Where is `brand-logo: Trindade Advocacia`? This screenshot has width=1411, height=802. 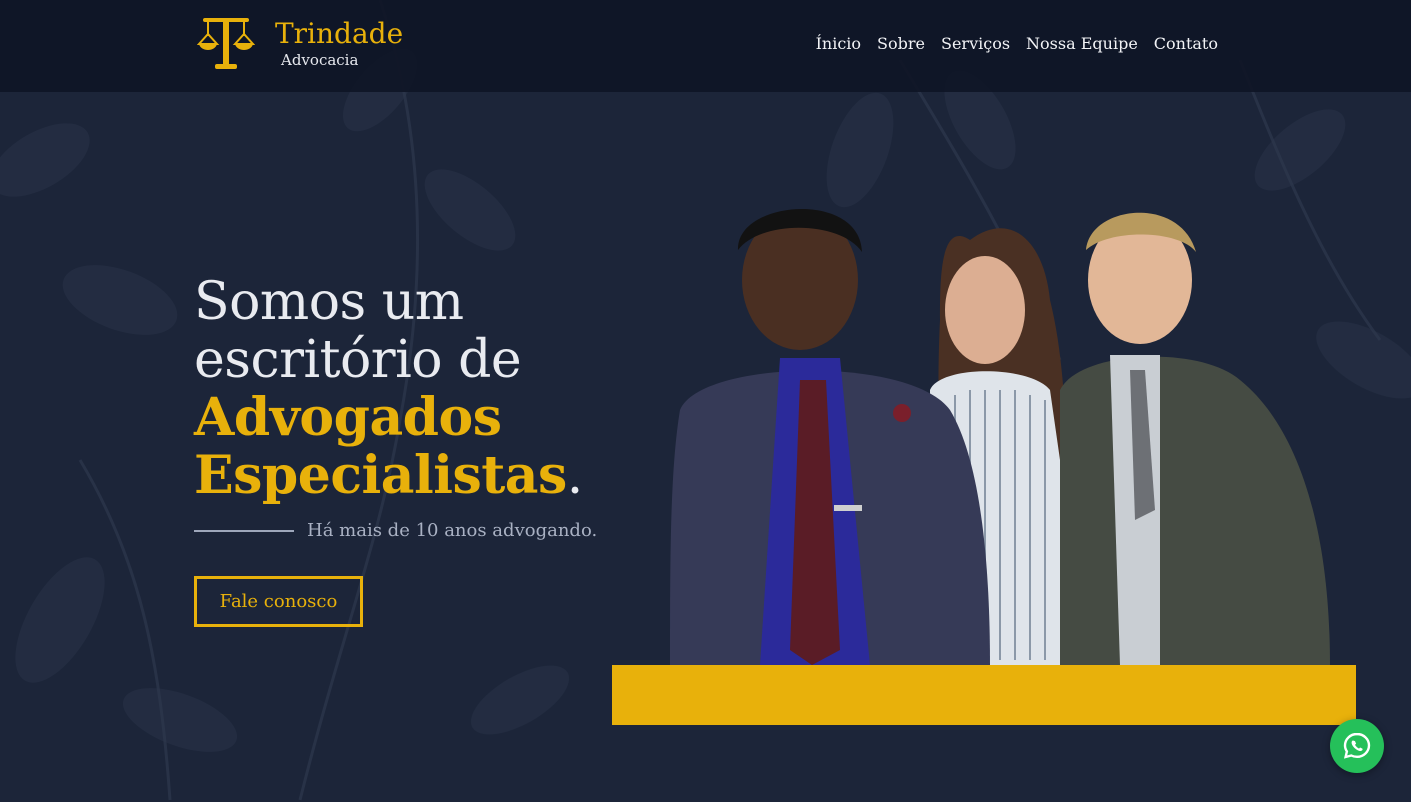
brand-logo: Trindade Advocacia is located at coordinates (307, 44).